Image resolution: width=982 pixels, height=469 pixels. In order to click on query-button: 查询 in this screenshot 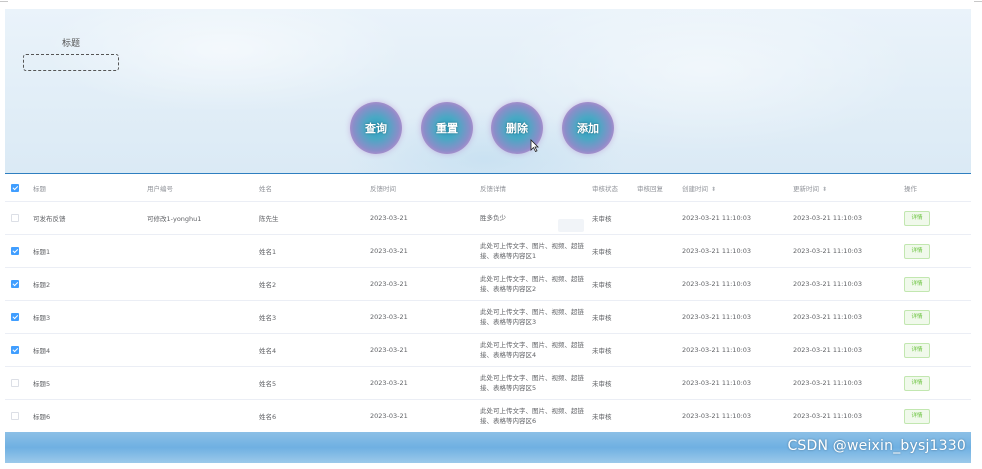, I will do `click(376, 128)`.